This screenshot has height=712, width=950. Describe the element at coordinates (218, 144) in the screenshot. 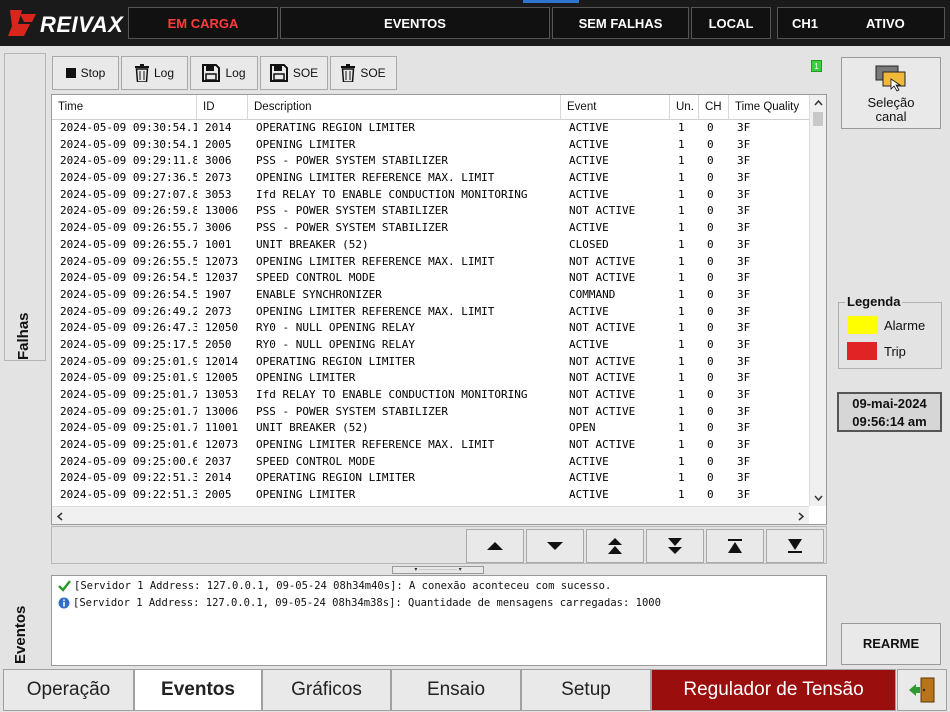

I see `cell-id: 2005` at that location.